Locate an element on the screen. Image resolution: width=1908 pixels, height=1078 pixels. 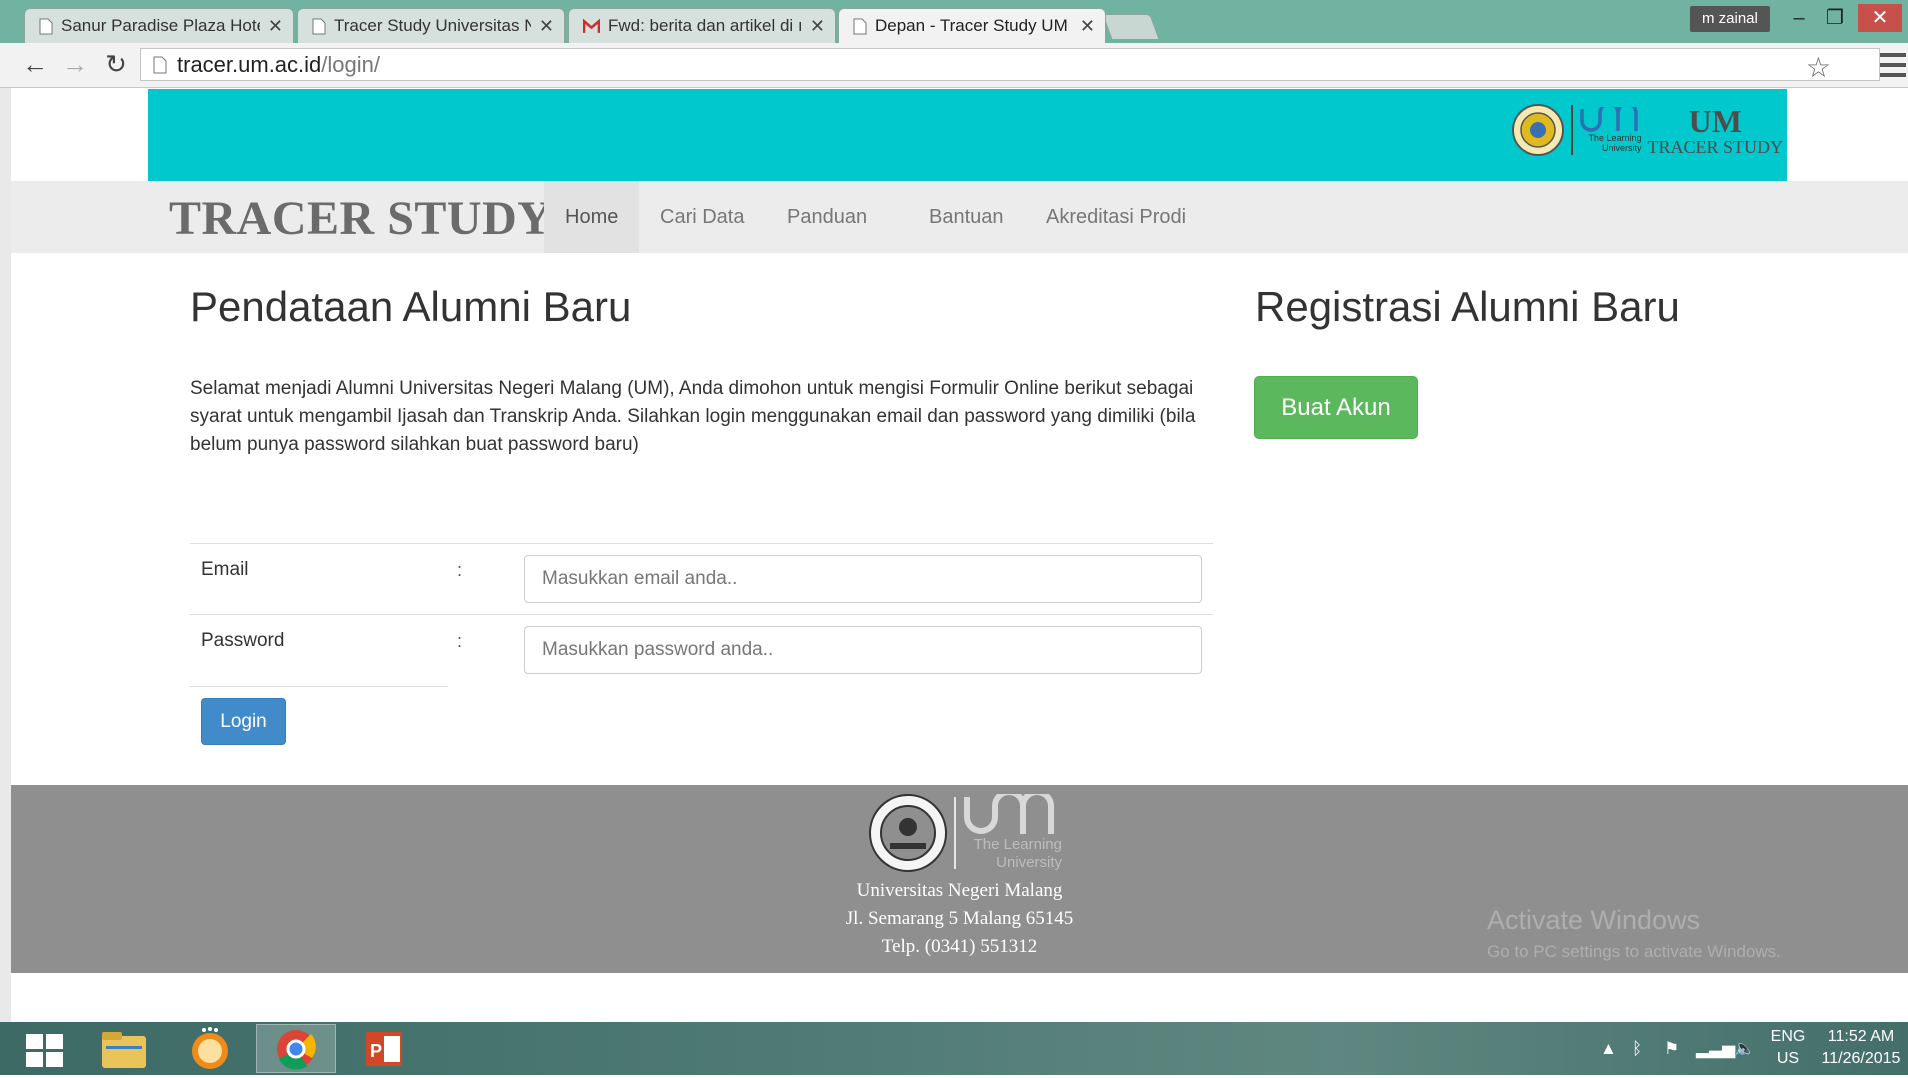
logo-tagline: University is located at coordinates (1621, 148).